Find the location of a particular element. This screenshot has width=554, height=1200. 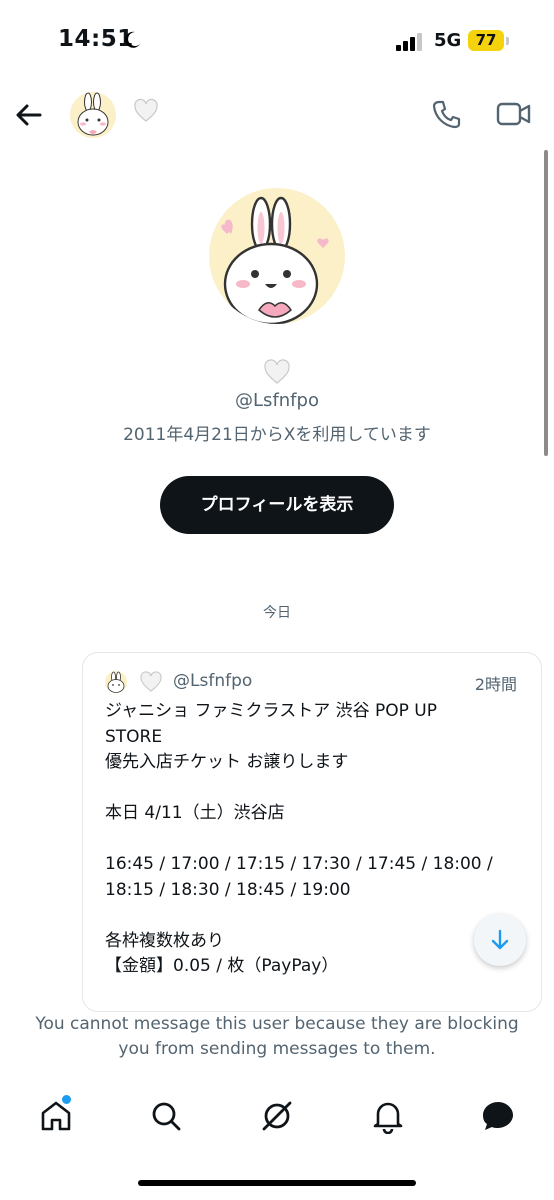

post-line: STORE is located at coordinates (134, 736).